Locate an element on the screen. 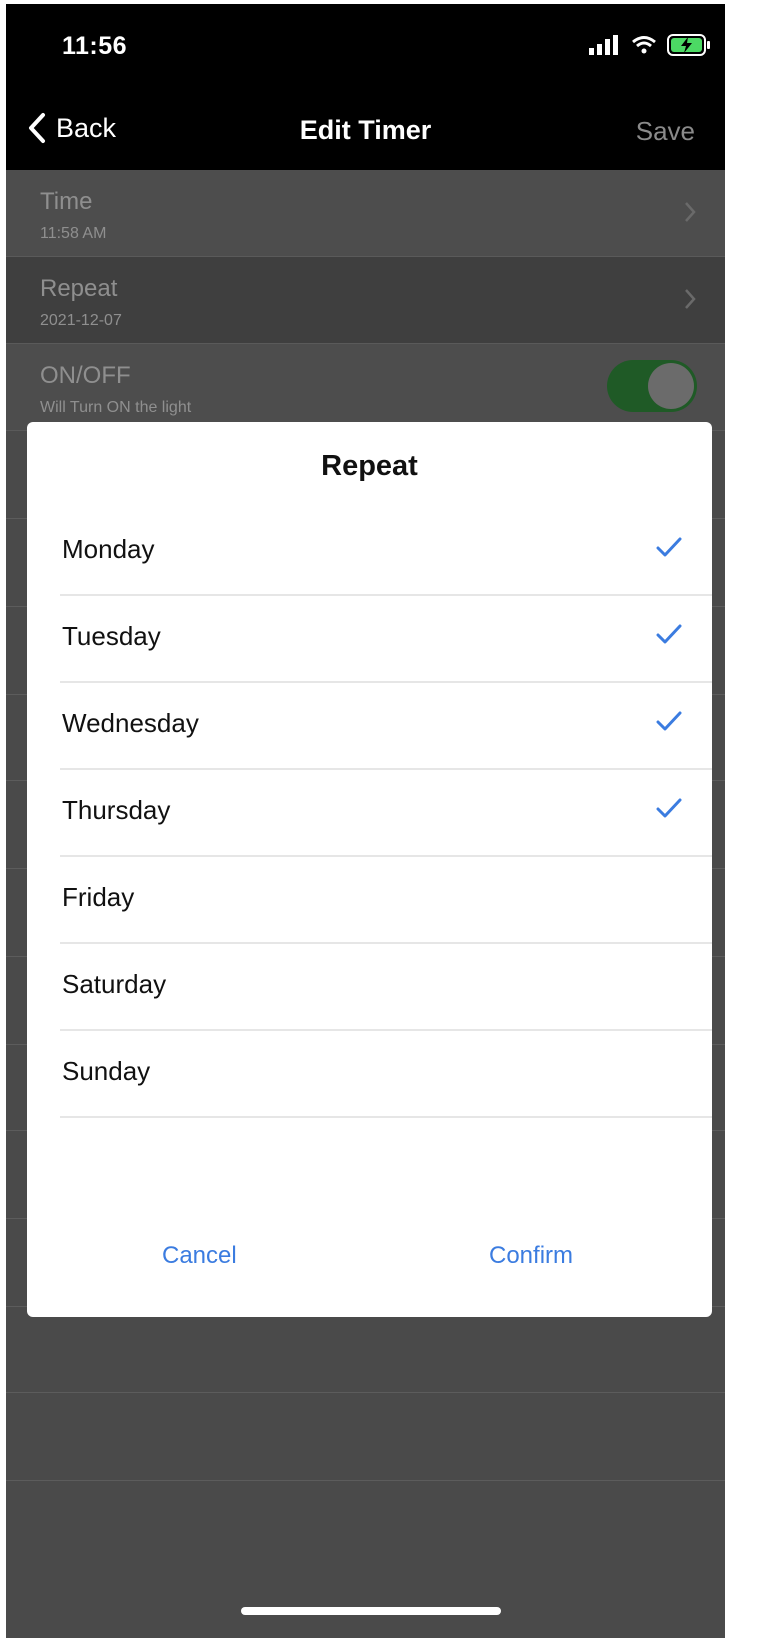  repeat-row: Repeat 2021-12-07 is located at coordinates (365, 300).